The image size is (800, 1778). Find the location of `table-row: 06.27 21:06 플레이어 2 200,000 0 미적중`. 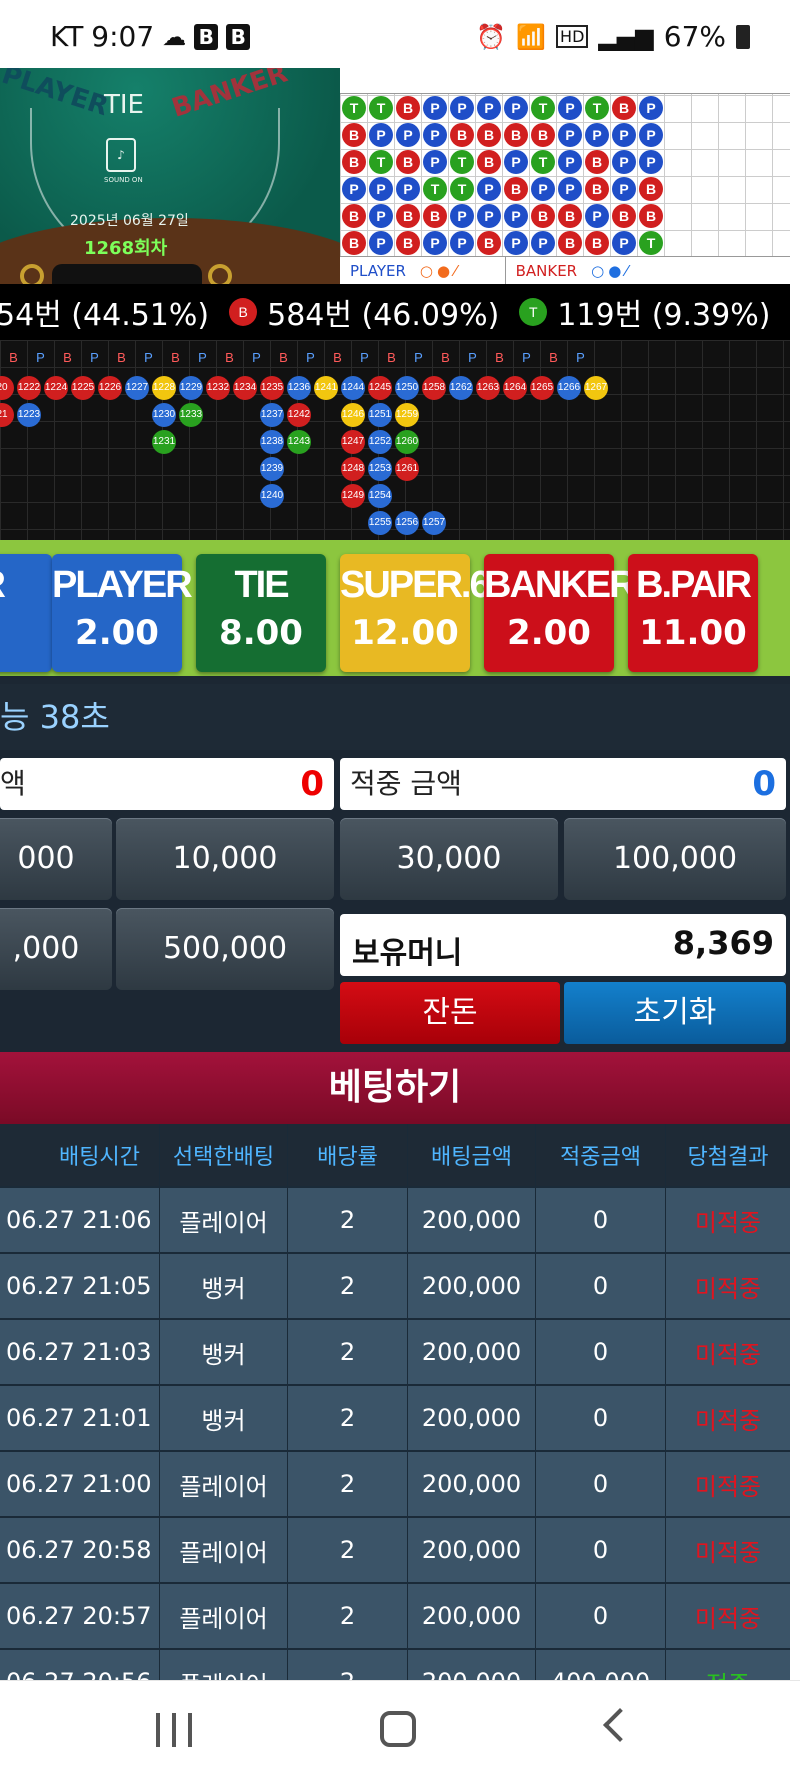

table-row: 06.27 21:06 플레이어 2 200,000 0 미적중 is located at coordinates (395, 1221).